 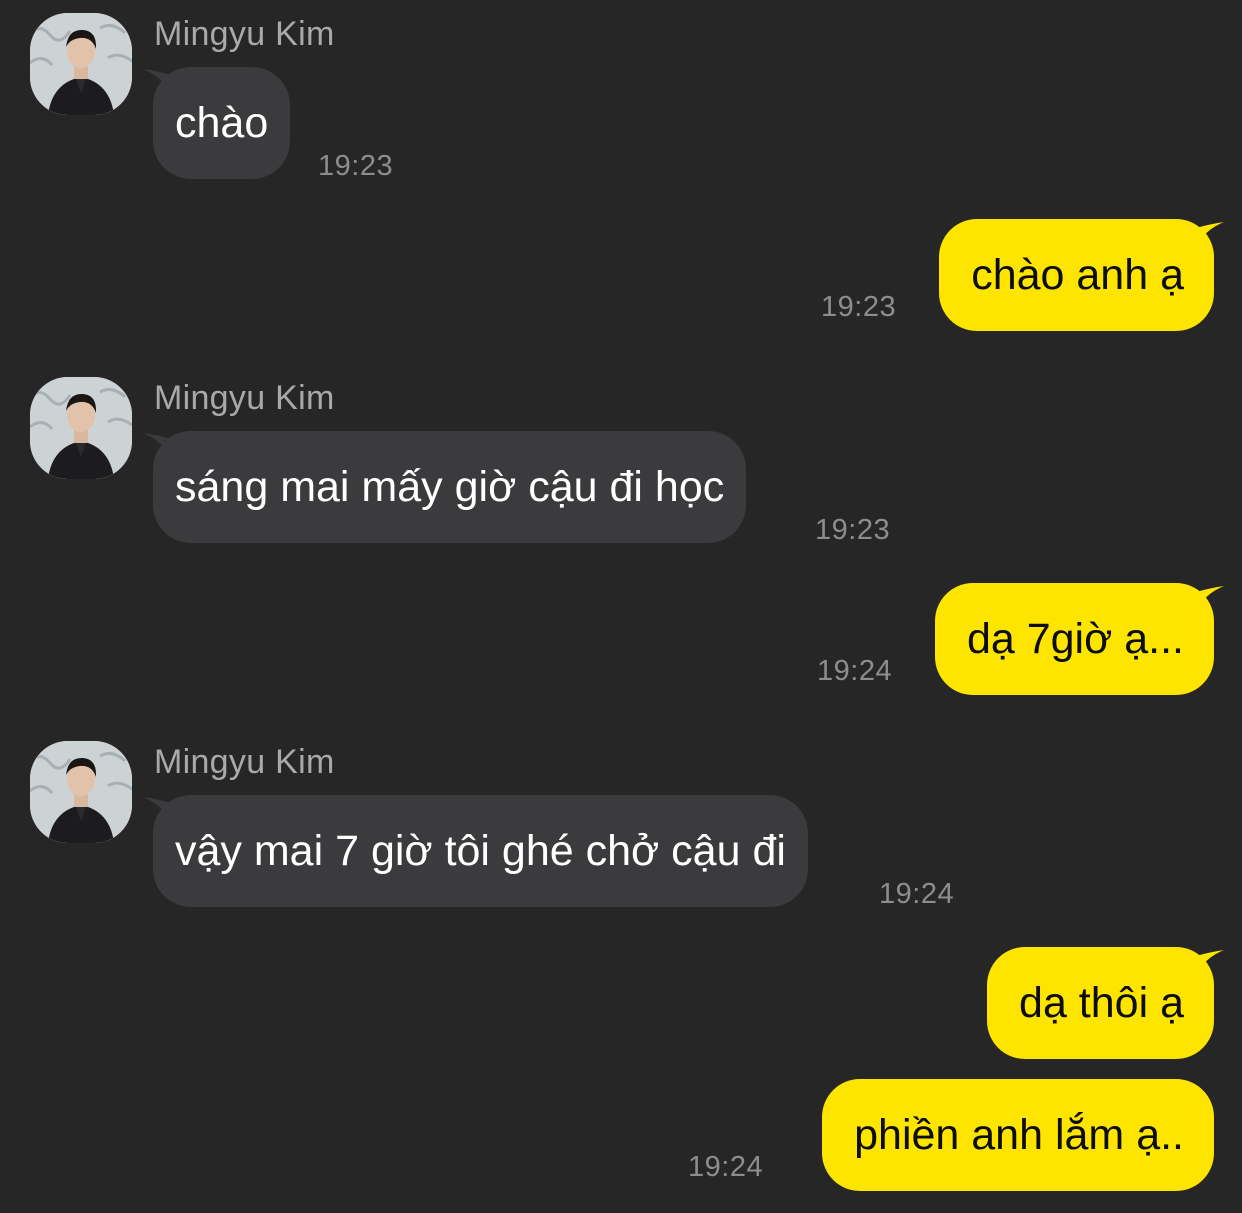 I want to click on message-bubble-outgoing: dạ thôi ạ, so click(x=1100, y=1003).